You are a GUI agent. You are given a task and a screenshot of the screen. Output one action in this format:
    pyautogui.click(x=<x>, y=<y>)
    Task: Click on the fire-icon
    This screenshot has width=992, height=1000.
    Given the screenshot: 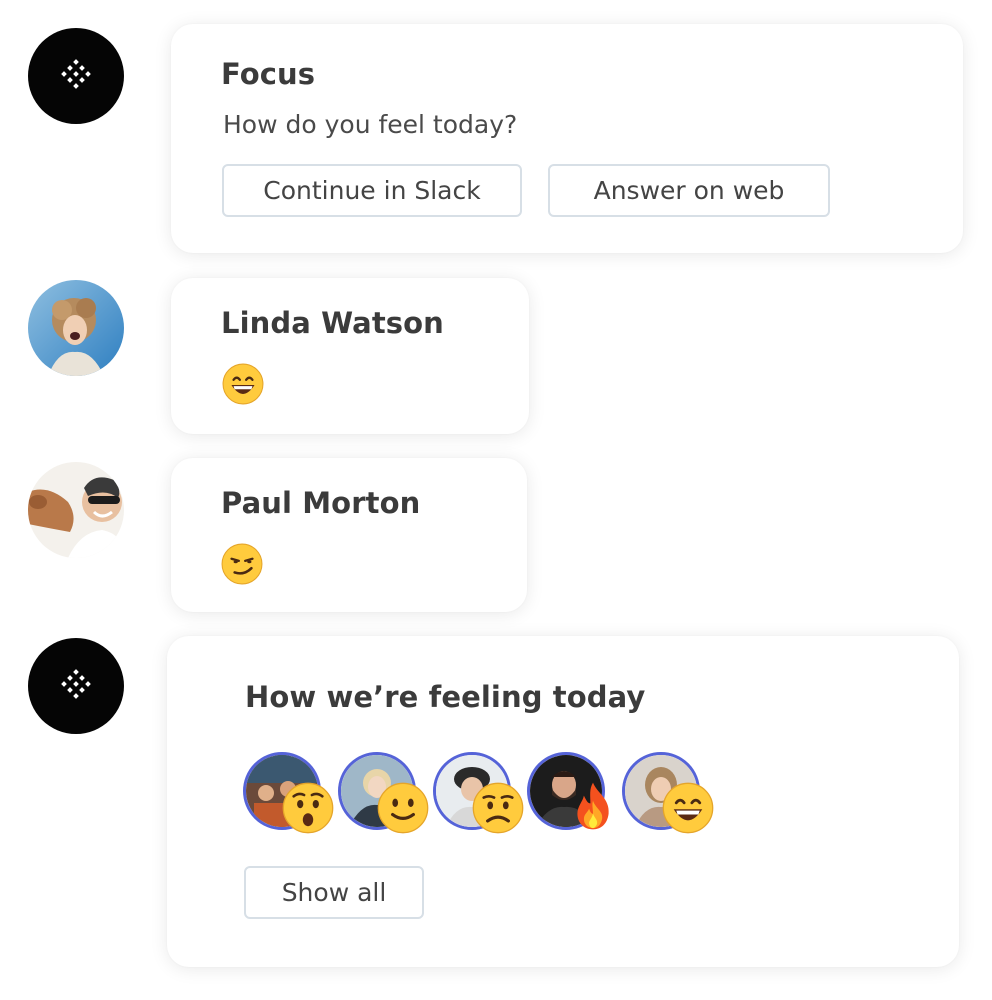 What is the action you would take?
    pyautogui.click(x=593, y=806)
    